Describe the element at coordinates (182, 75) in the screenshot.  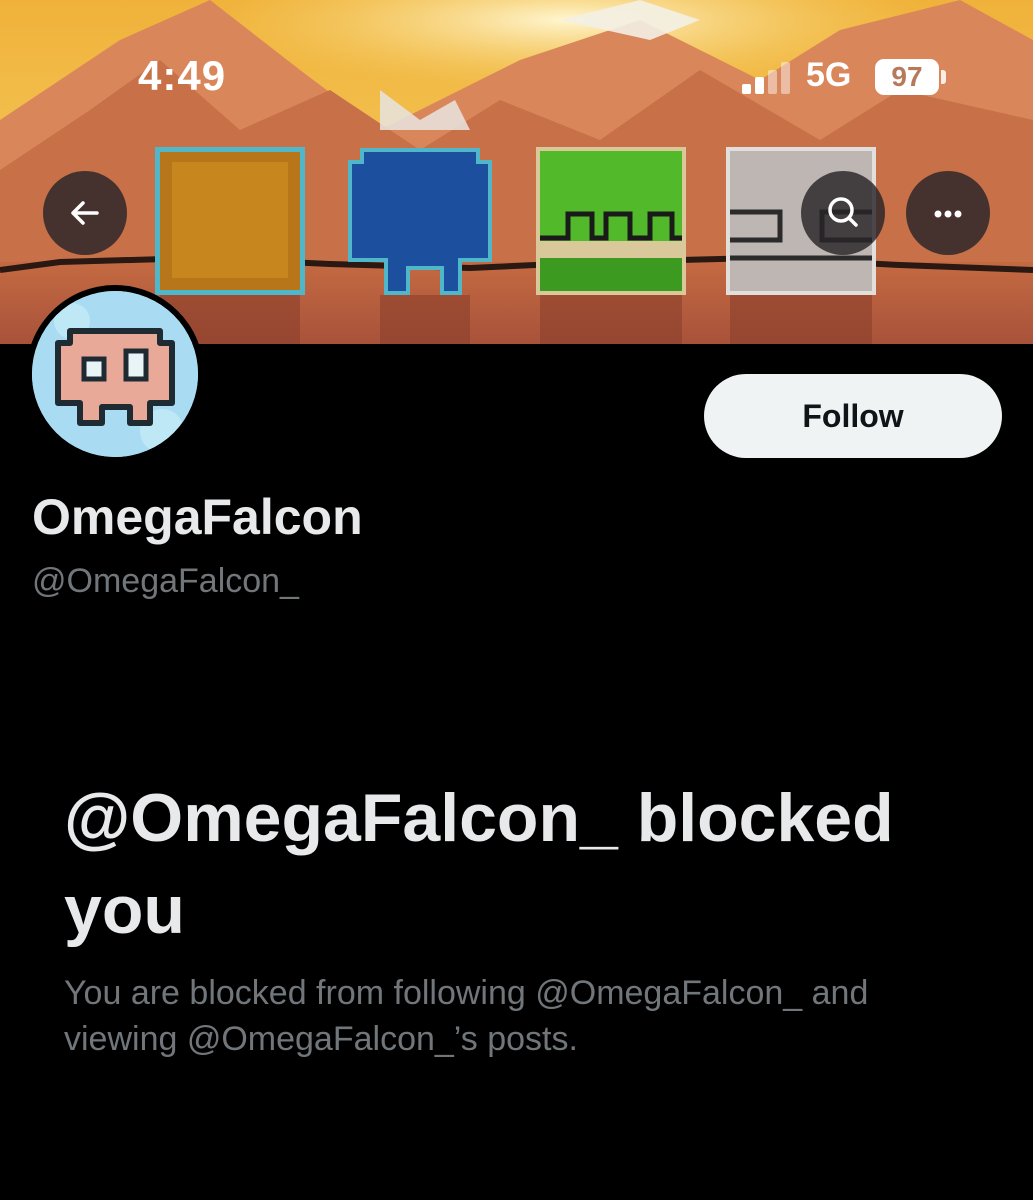
I see `status-time: 4:49` at that location.